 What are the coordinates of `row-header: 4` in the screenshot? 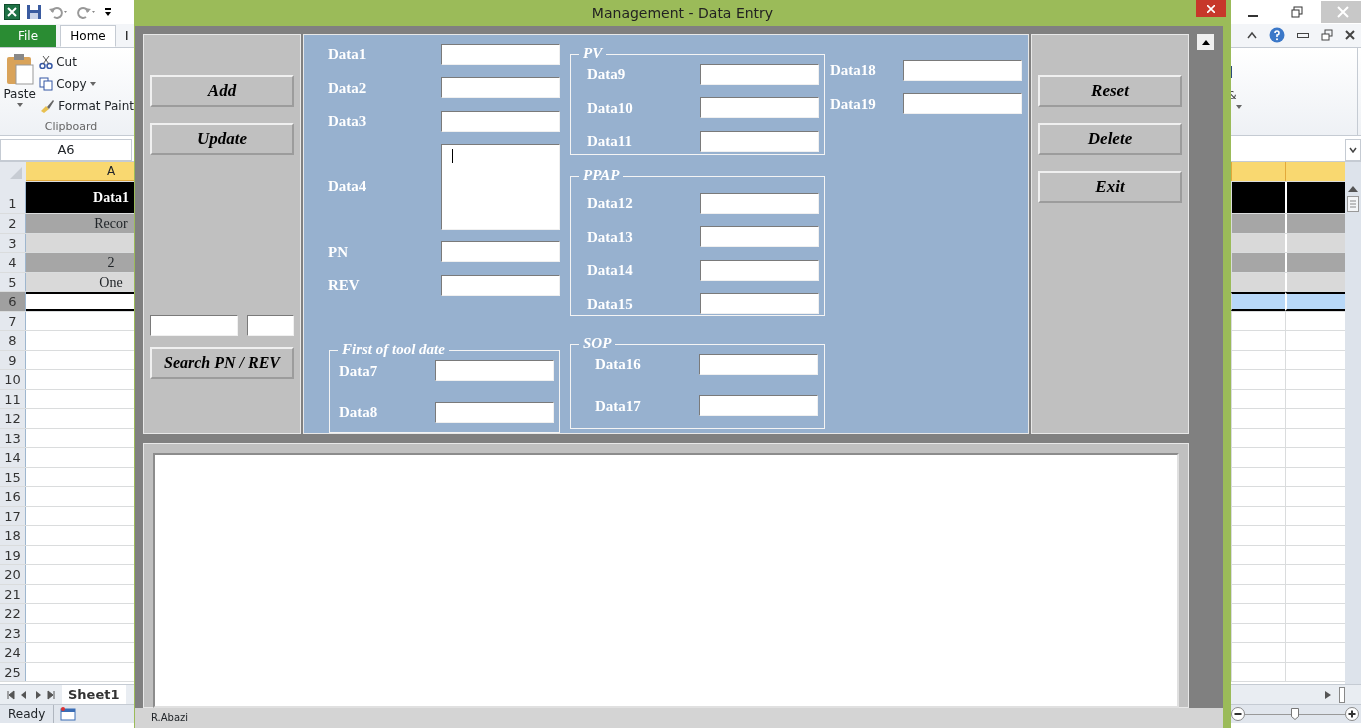 It's located at (13, 262).